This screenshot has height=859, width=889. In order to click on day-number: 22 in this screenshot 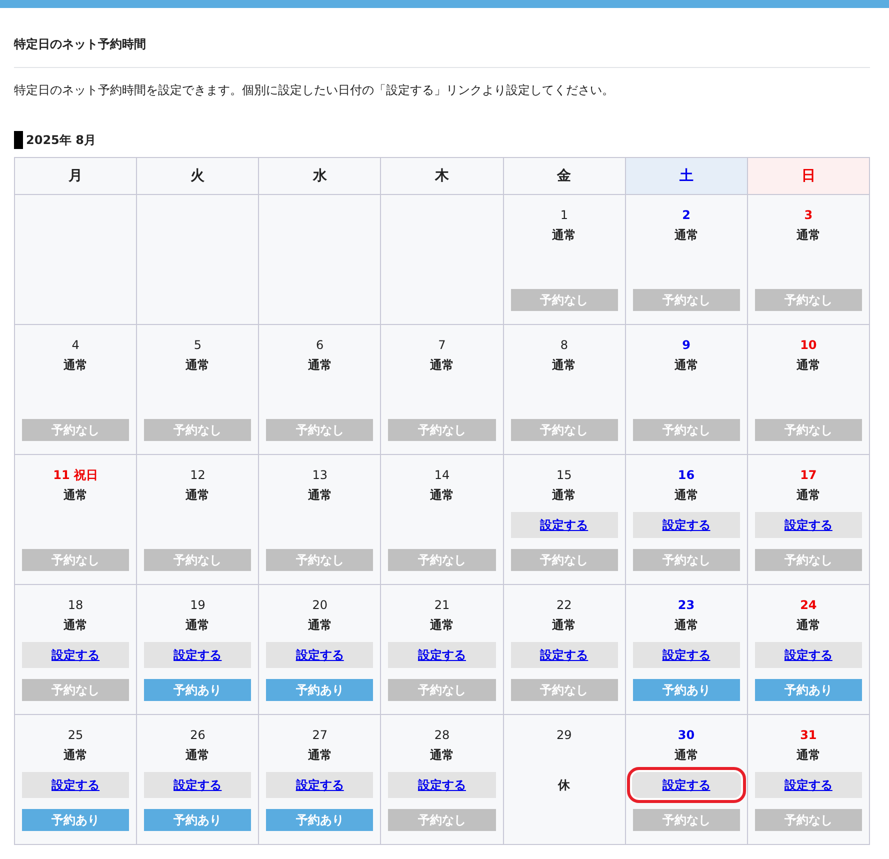, I will do `click(564, 605)`.